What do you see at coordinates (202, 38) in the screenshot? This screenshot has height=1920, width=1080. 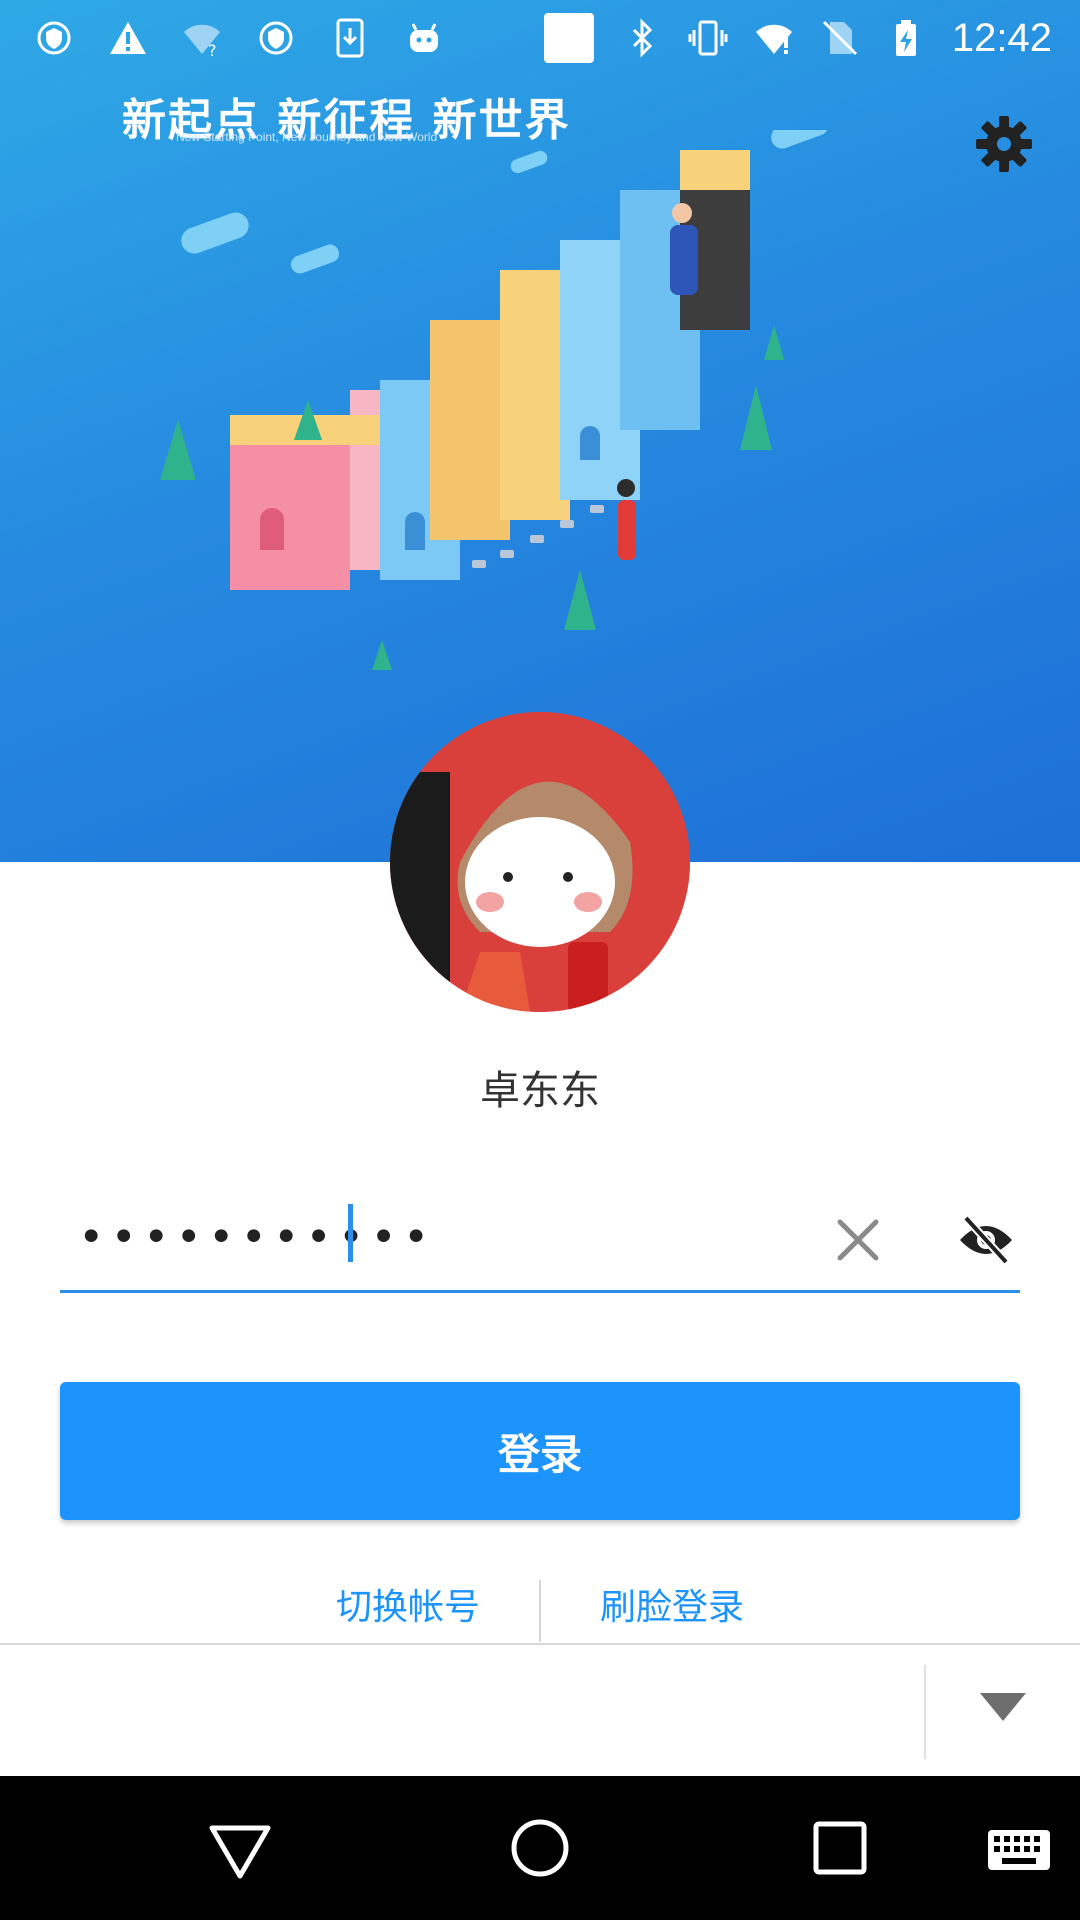 I see `wifi-question-icon: ?` at bounding box center [202, 38].